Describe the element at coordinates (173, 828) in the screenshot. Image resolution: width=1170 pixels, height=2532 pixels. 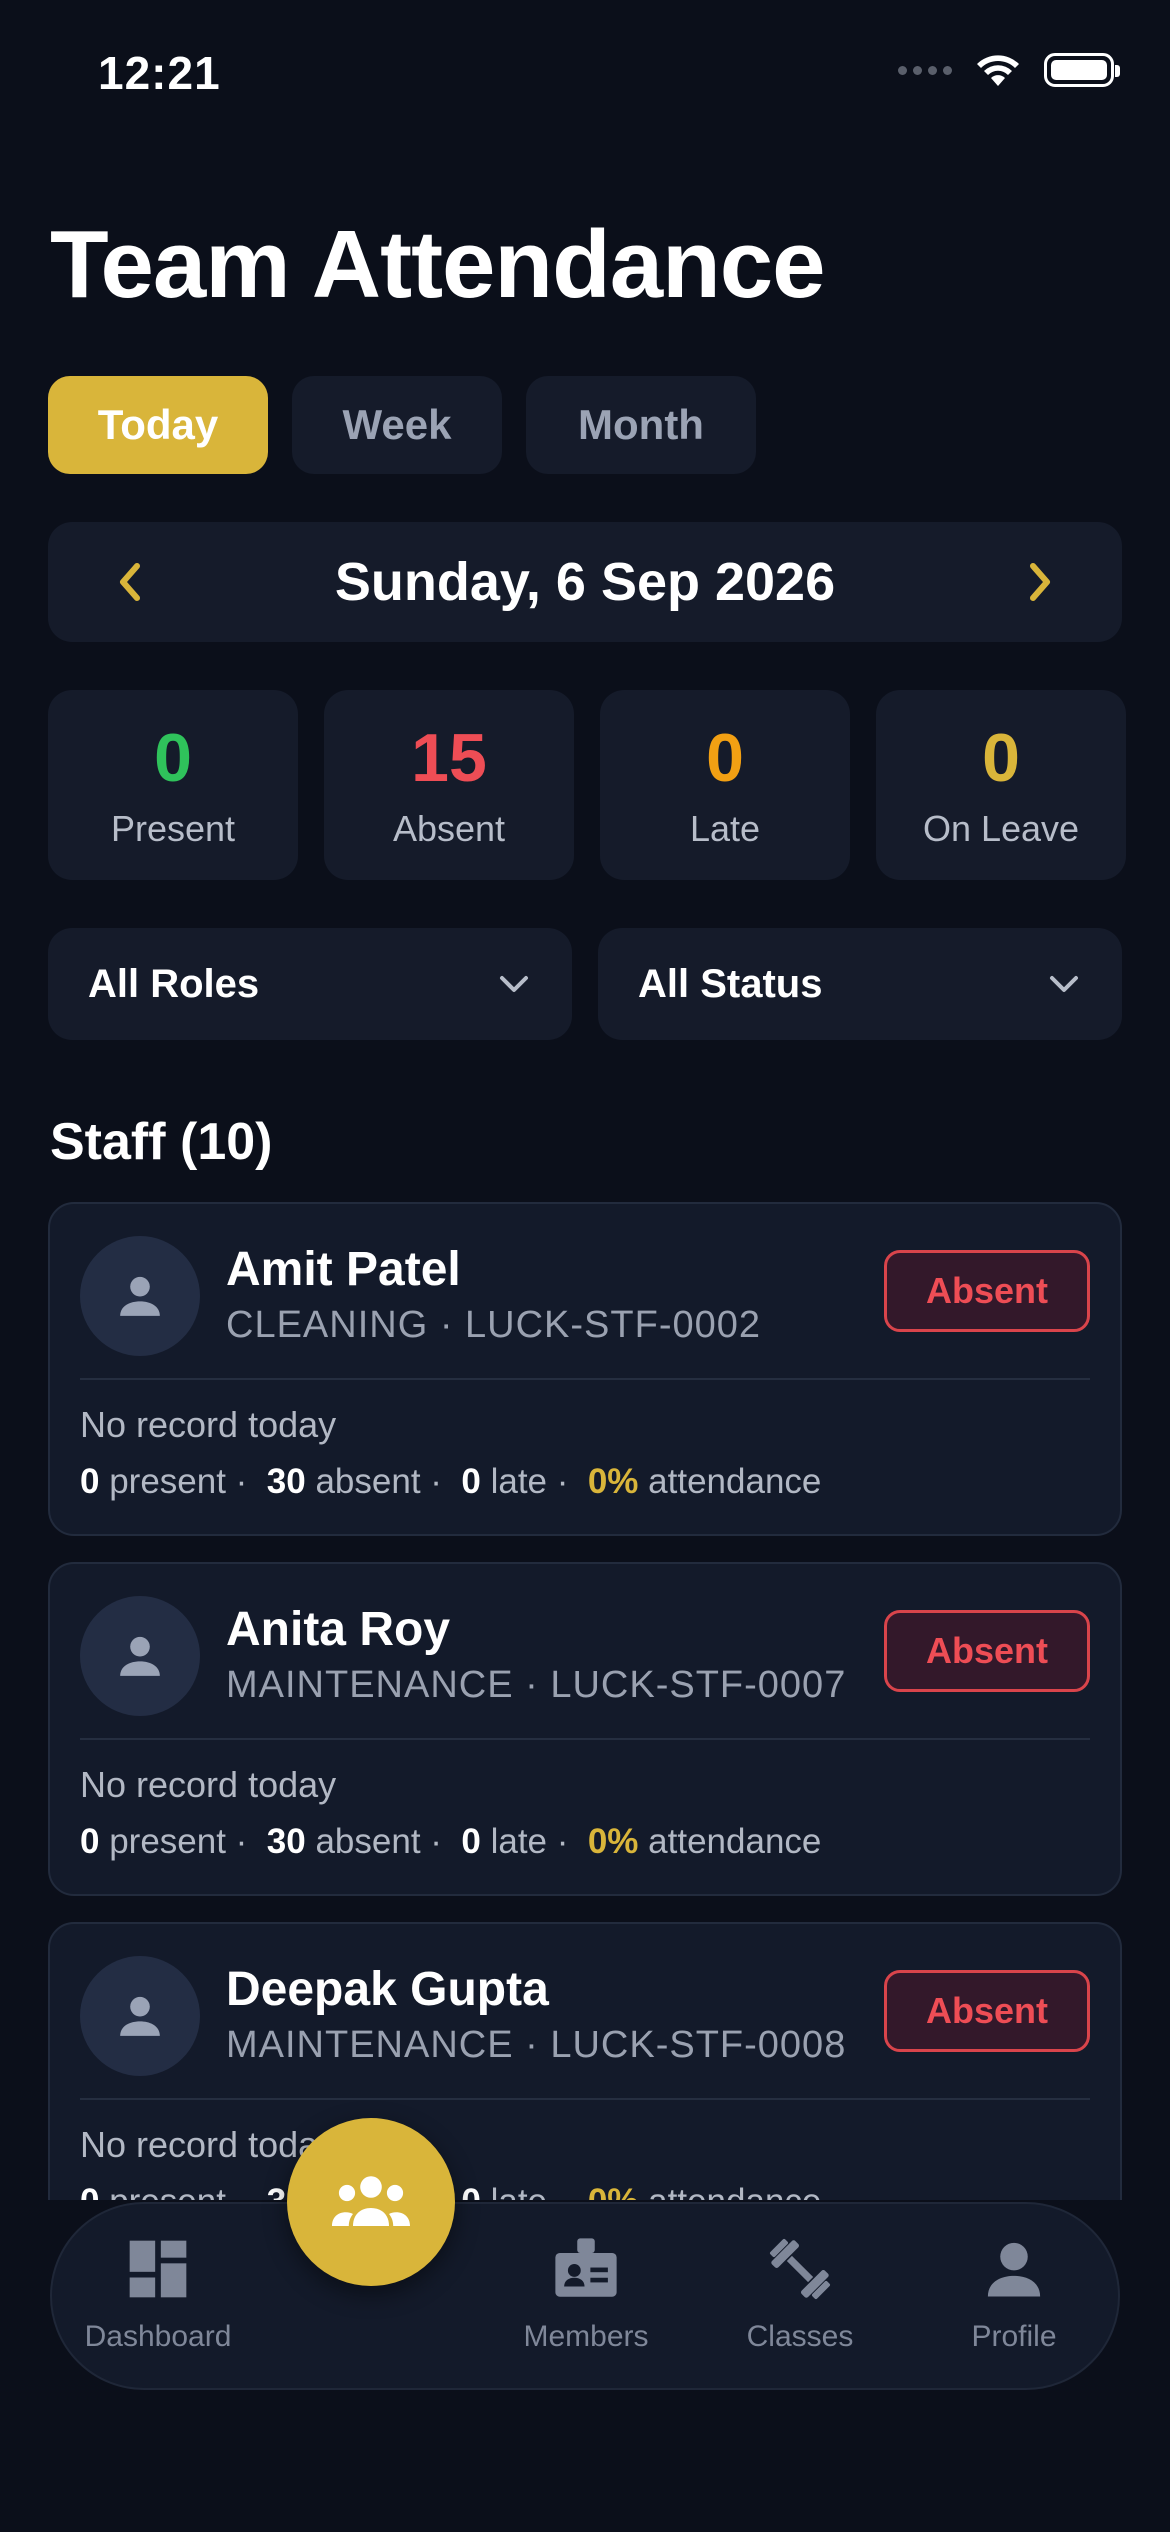
I see `stat-label: Present` at that location.